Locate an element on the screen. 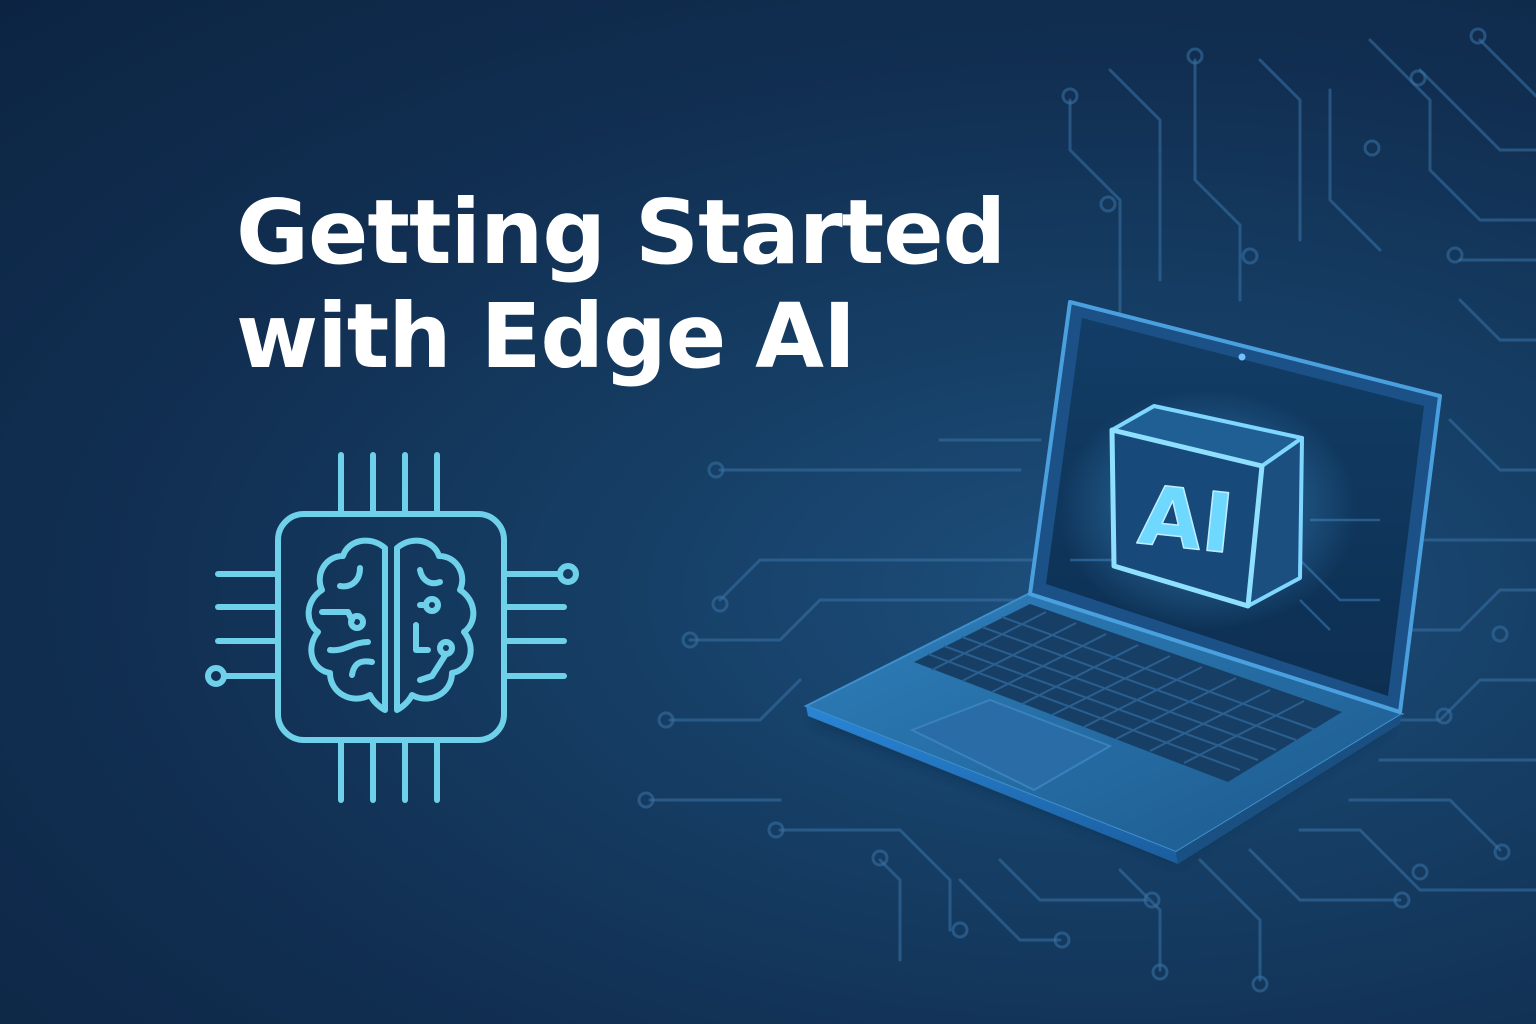  webcam is located at coordinates (1242, 357).